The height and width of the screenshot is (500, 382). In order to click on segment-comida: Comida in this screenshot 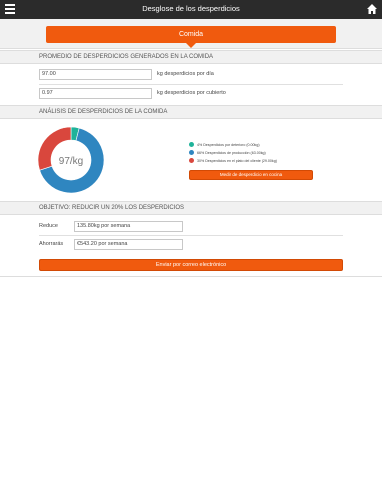, I will do `click(191, 34)`.